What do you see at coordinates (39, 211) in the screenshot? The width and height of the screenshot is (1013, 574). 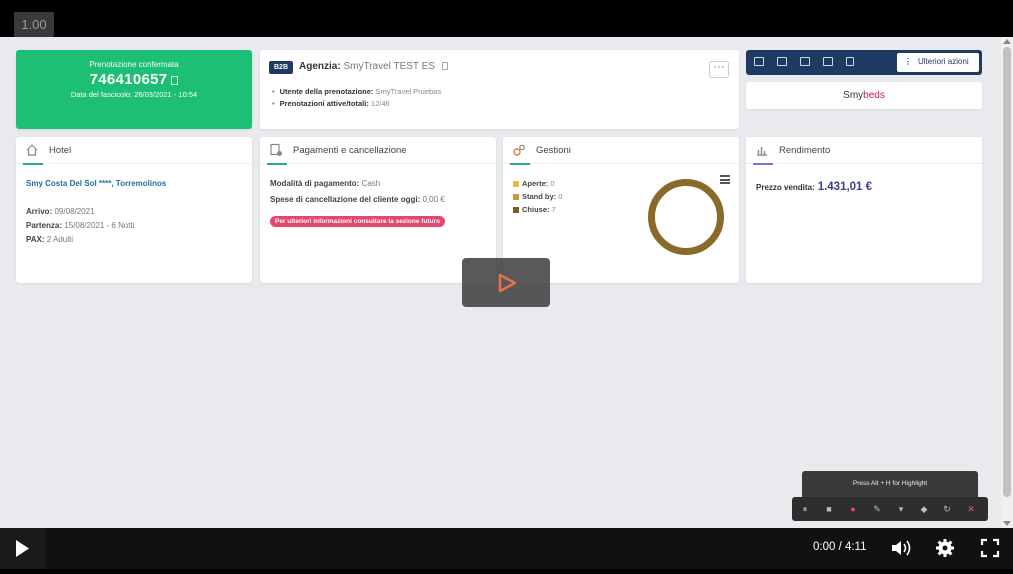 I see `arrival-label: Arrivo:` at bounding box center [39, 211].